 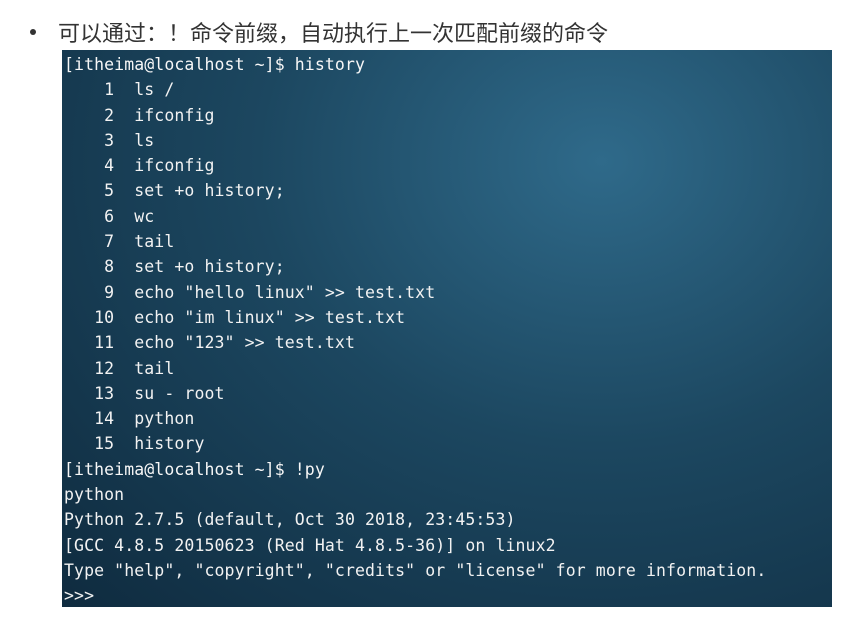 What do you see at coordinates (119, 368) in the screenshot?
I see `terminal-line: 12 tail` at bounding box center [119, 368].